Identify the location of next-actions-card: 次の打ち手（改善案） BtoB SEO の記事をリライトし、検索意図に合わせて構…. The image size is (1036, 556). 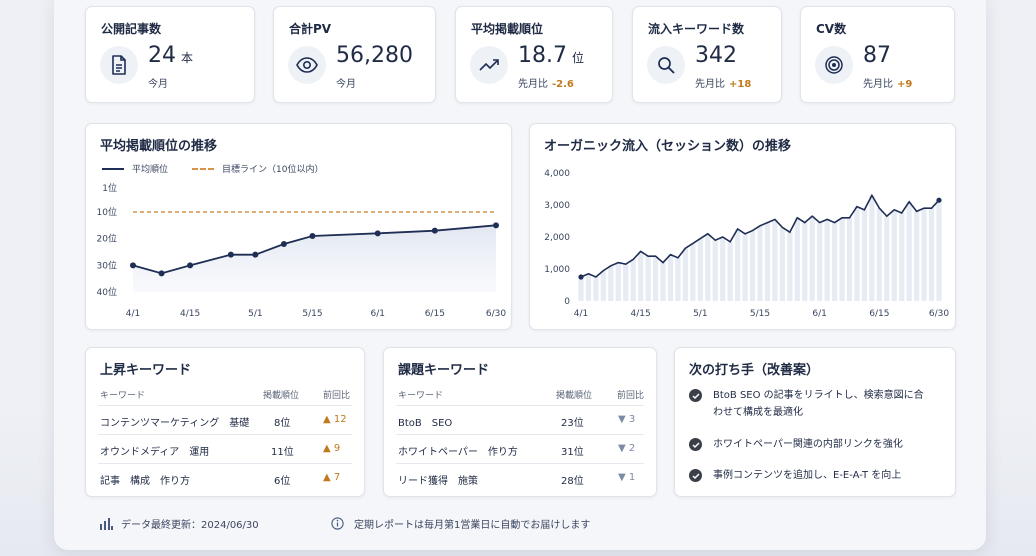
(815, 422).